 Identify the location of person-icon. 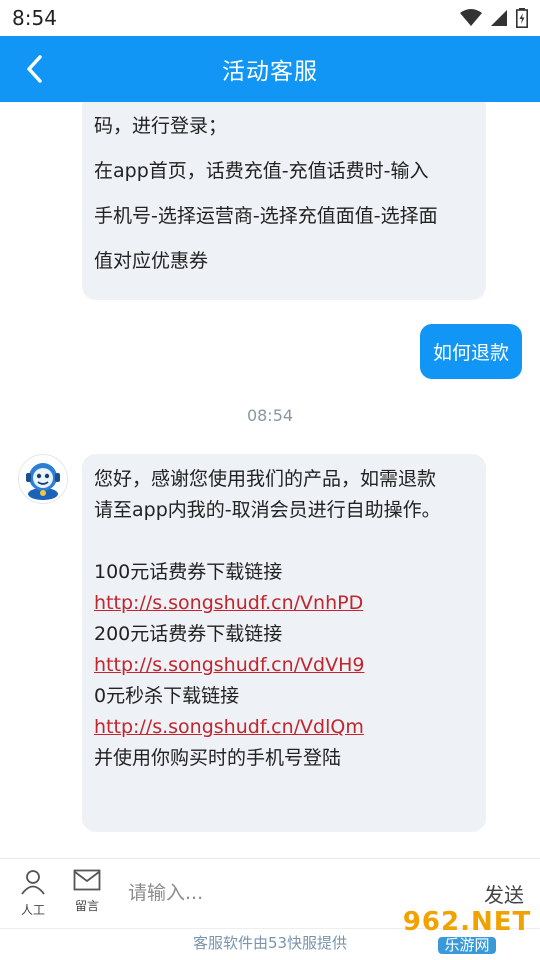
(33, 882).